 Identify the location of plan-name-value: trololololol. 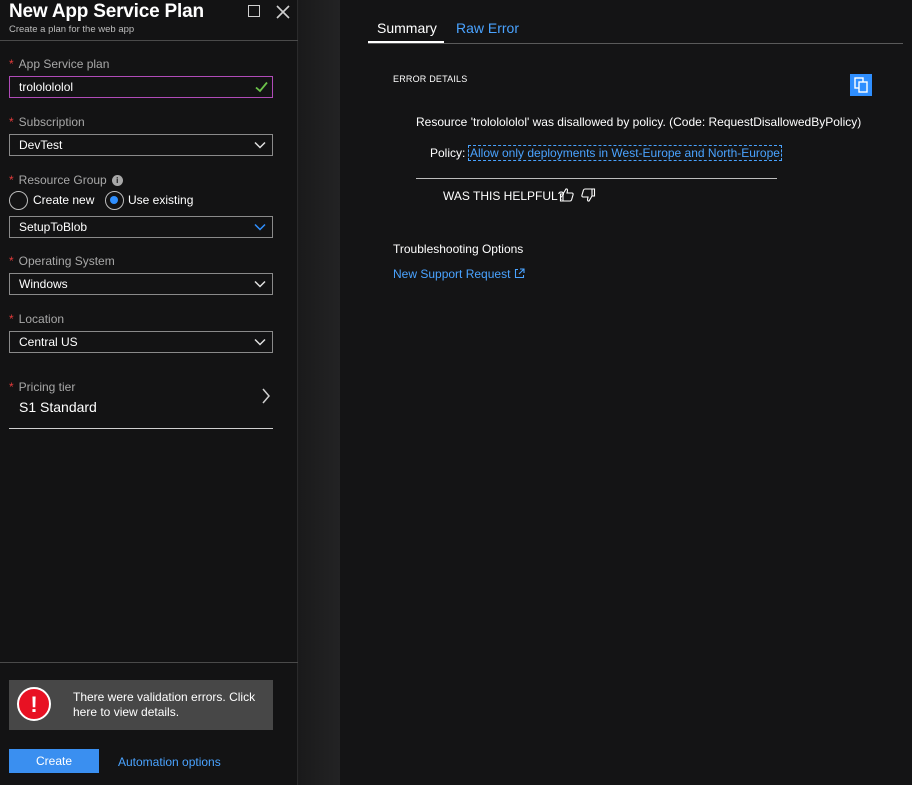
(46, 87).